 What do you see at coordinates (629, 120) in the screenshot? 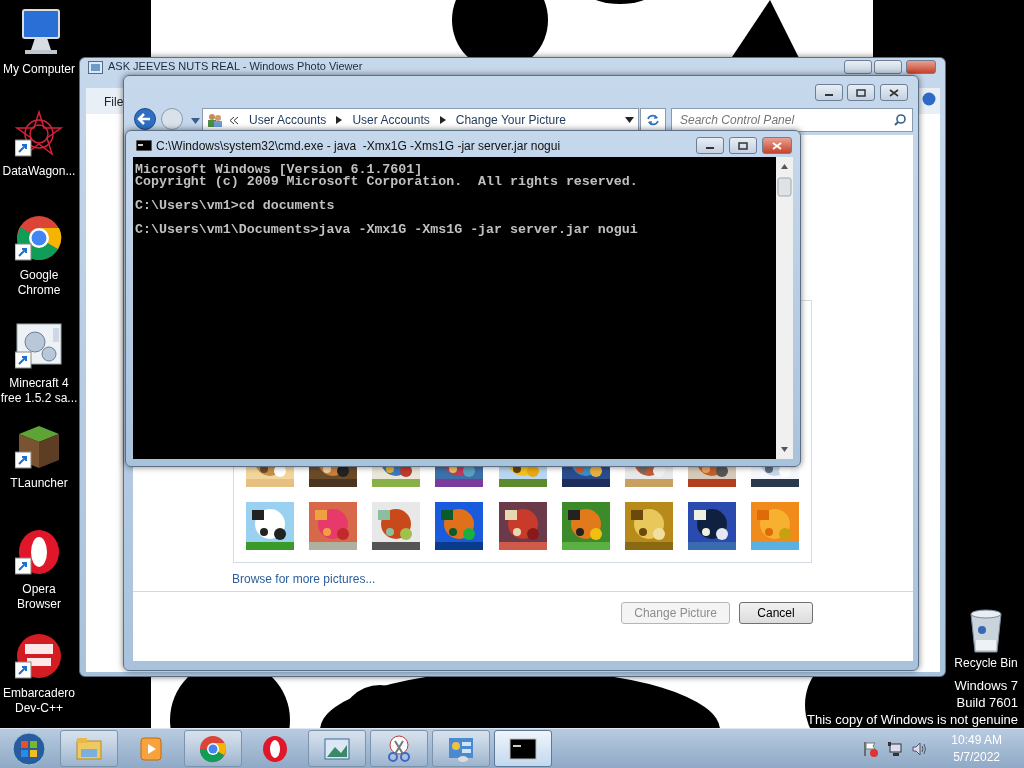
I see `dropdown-icon` at bounding box center [629, 120].